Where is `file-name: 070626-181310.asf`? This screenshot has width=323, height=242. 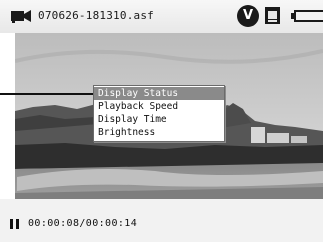 file-name: 070626-181310.asf is located at coordinates (96, 15).